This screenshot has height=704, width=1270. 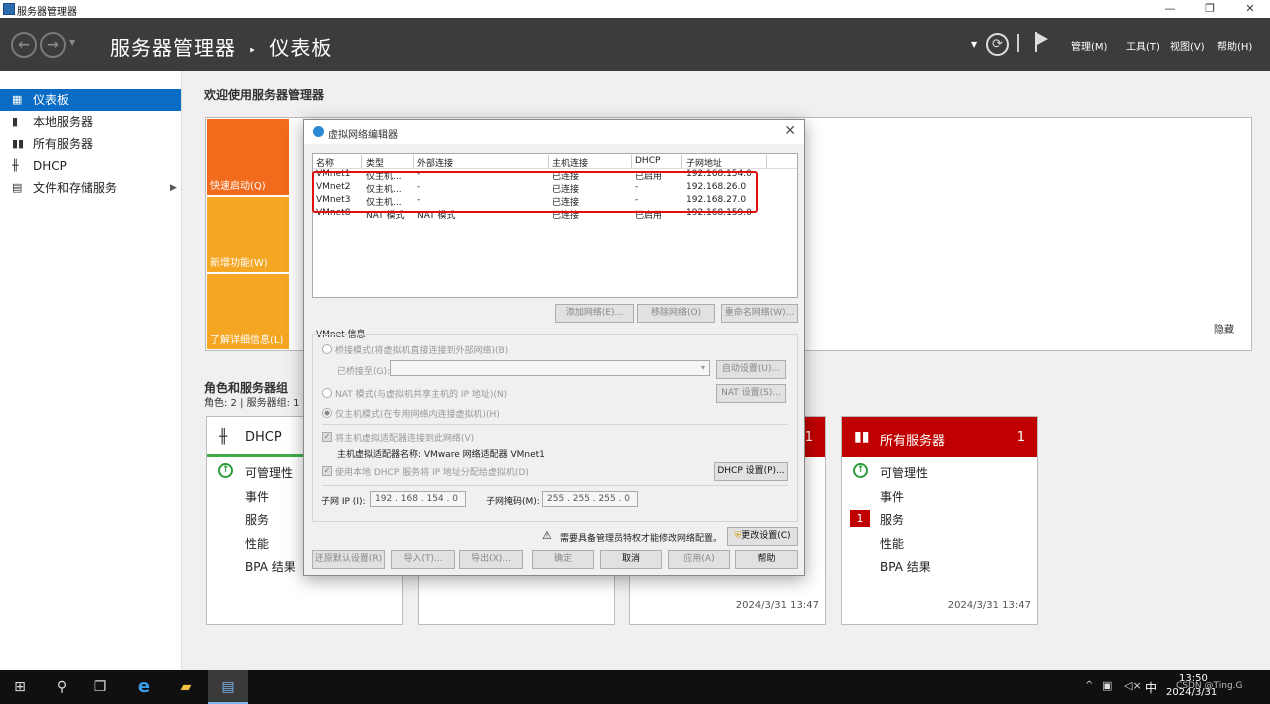 I want to click on subnet-mask-label: 子网掩码(M):, so click(x=513, y=502).